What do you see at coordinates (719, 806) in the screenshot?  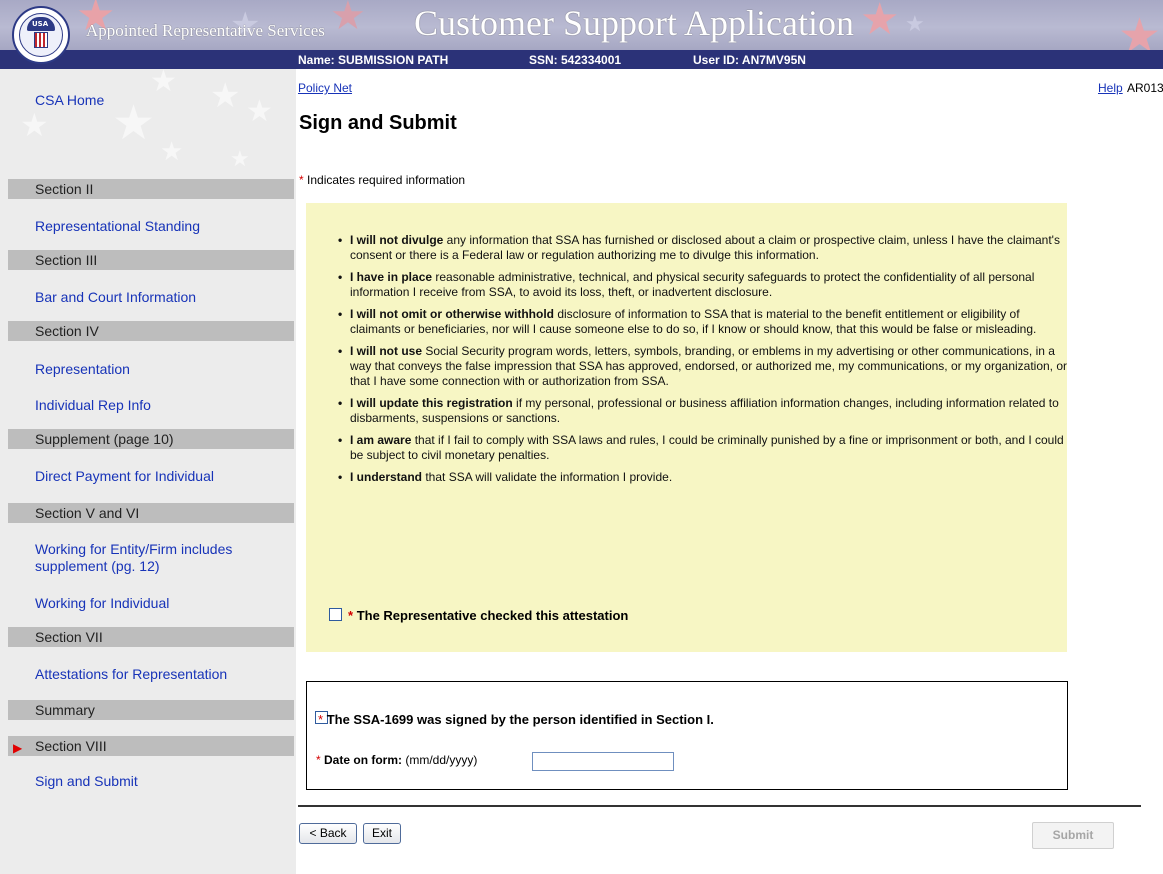 I see `form-divider` at bounding box center [719, 806].